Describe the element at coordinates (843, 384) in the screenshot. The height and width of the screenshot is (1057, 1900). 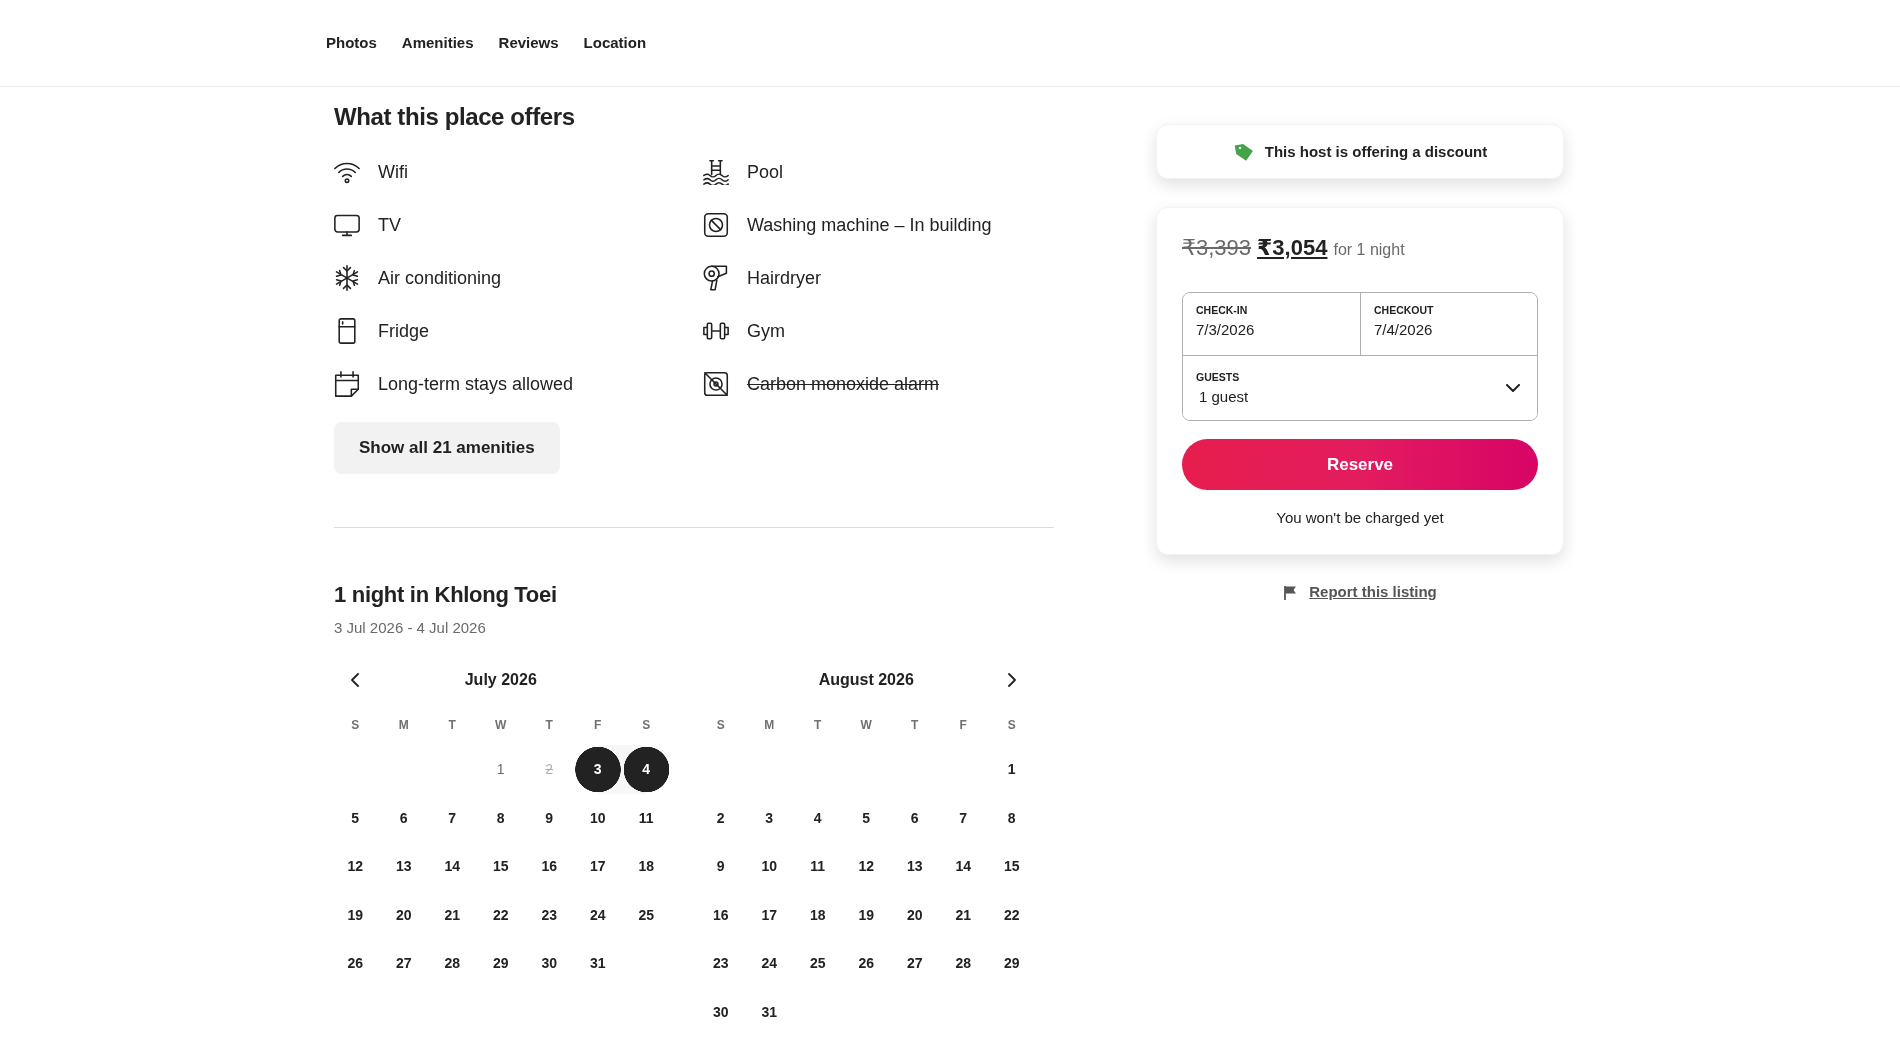
I see `amenity-label: Carbon monoxide alarm` at that location.